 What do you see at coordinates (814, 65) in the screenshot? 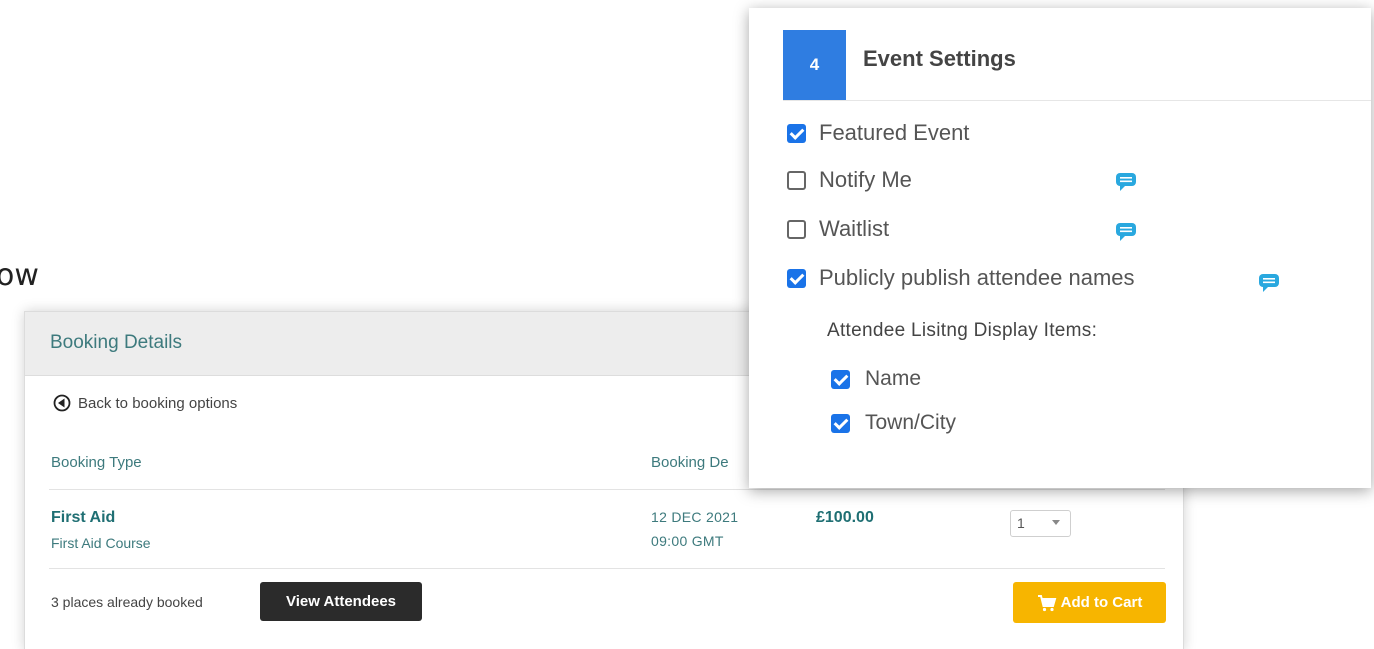
I see `step-number-badge: 4` at bounding box center [814, 65].